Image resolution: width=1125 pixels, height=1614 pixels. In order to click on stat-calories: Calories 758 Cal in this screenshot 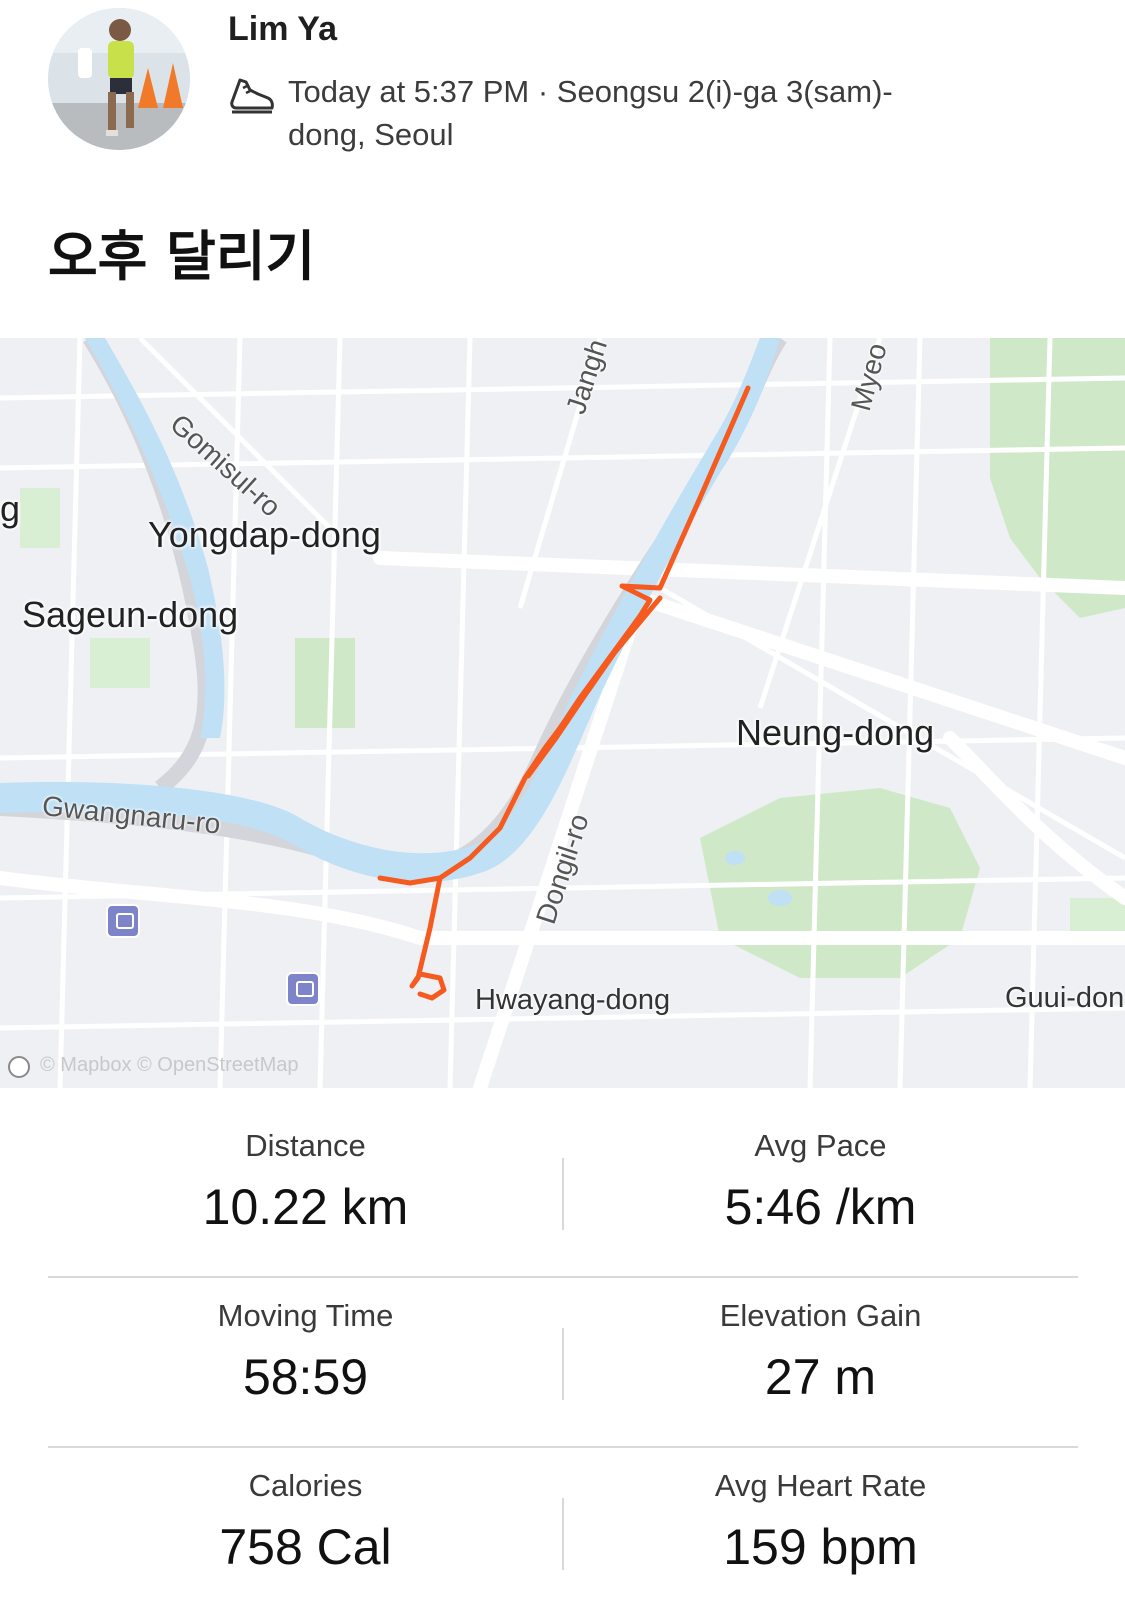, I will do `click(305, 1531)`.